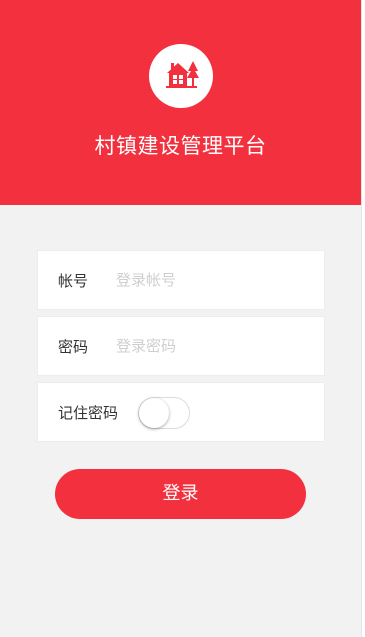 This screenshot has width=365, height=637. I want to click on house-with-tree-icon, so click(182, 74).